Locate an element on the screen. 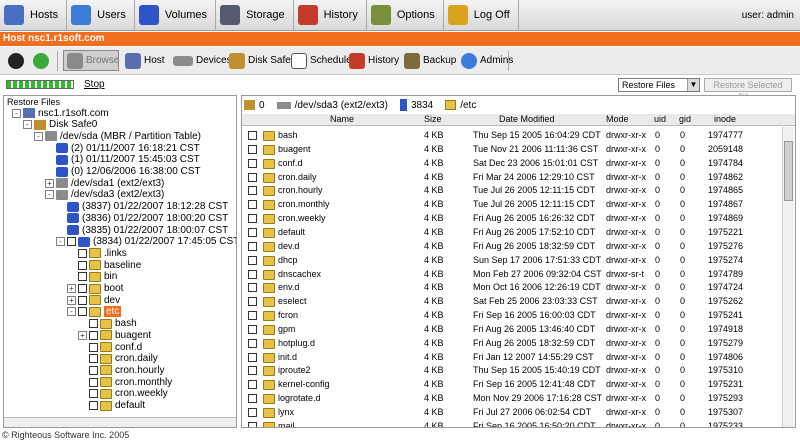  tree-node: + /dev/sda1 (ext2/ext3) is located at coordinates (104, 183).